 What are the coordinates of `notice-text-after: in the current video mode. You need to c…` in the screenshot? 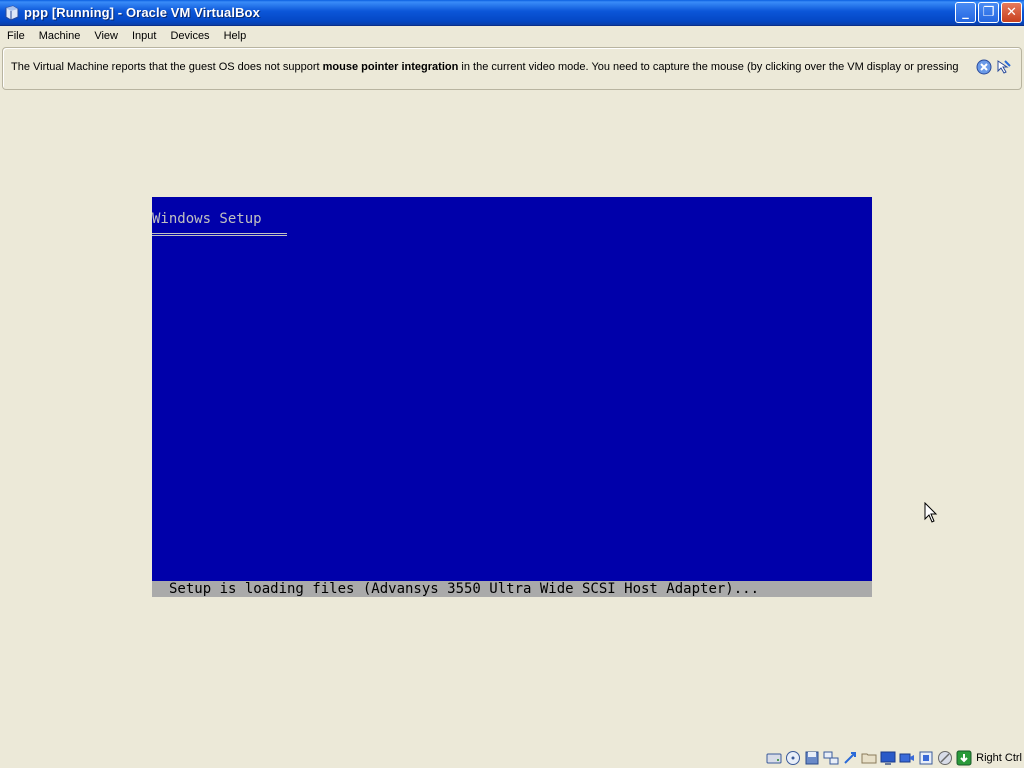 It's located at (708, 67).